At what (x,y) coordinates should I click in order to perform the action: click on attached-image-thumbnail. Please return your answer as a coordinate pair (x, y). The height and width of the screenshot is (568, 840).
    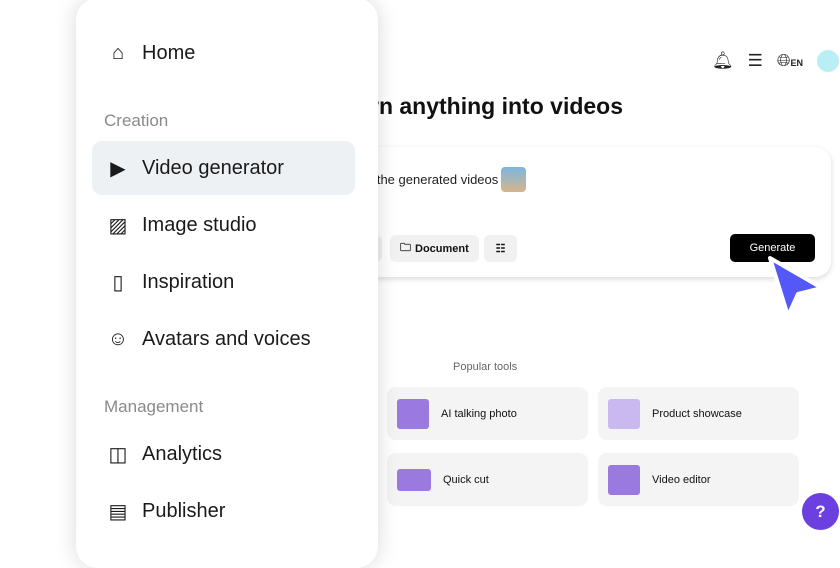
    Looking at the image, I should click on (514, 179).